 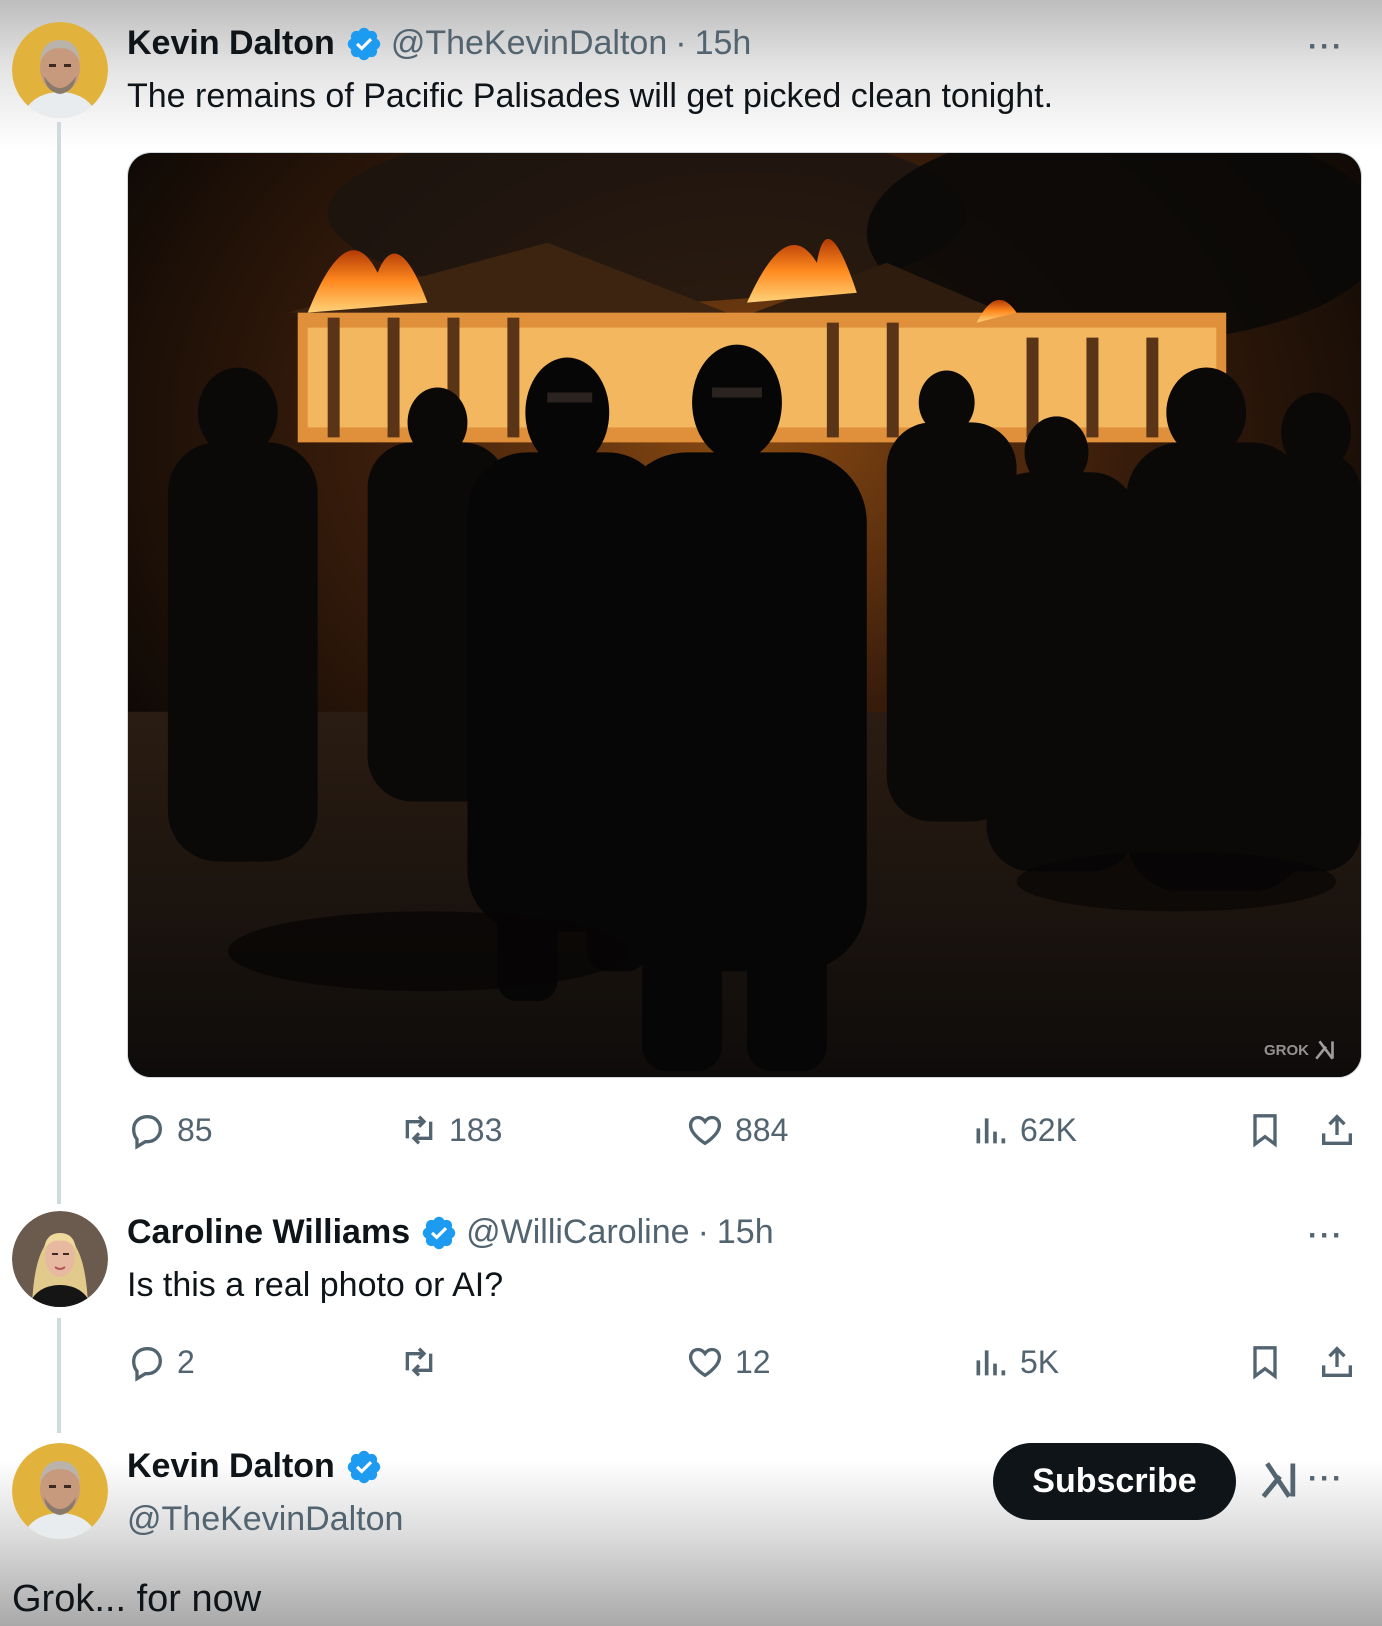 I want to click on tweet-text: Grok... for now, so click(x=137, y=1599).